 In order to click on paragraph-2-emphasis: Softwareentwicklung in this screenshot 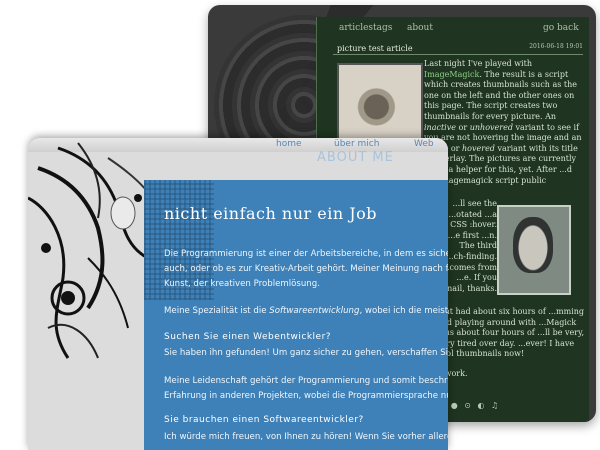, I will do `click(314, 311)`.